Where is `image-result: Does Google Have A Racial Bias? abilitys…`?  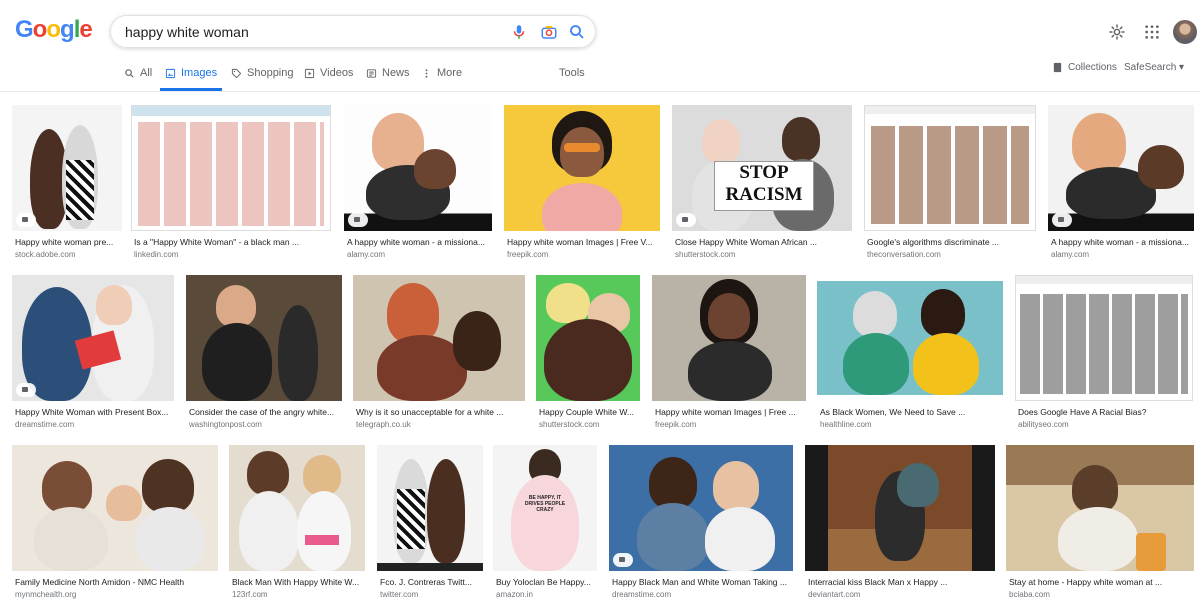
image-result: Does Google Have A Racial Bias? abilitys… is located at coordinates (1104, 355).